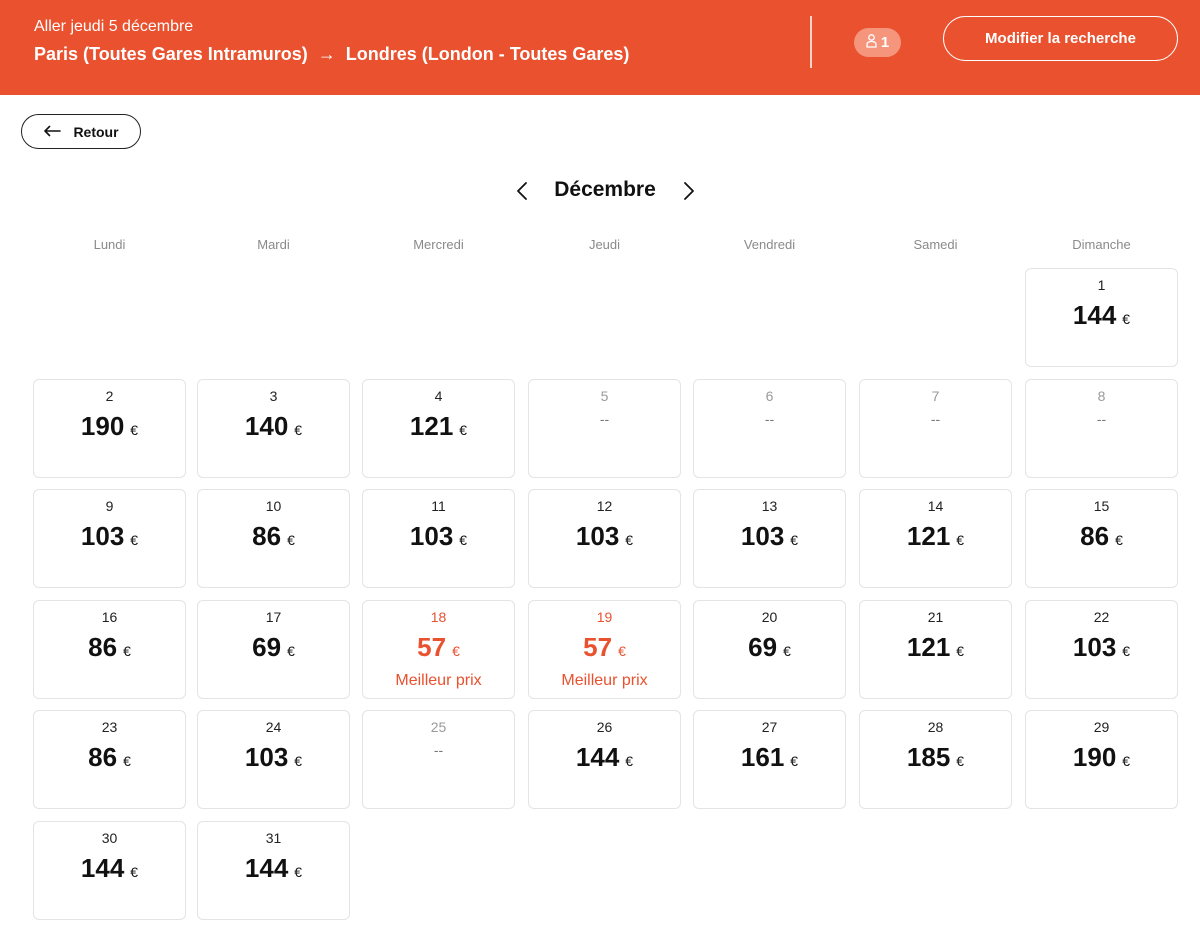 Image resolution: width=1200 pixels, height=944 pixels. I want to click on back-button: Retour, so click(81, 131).